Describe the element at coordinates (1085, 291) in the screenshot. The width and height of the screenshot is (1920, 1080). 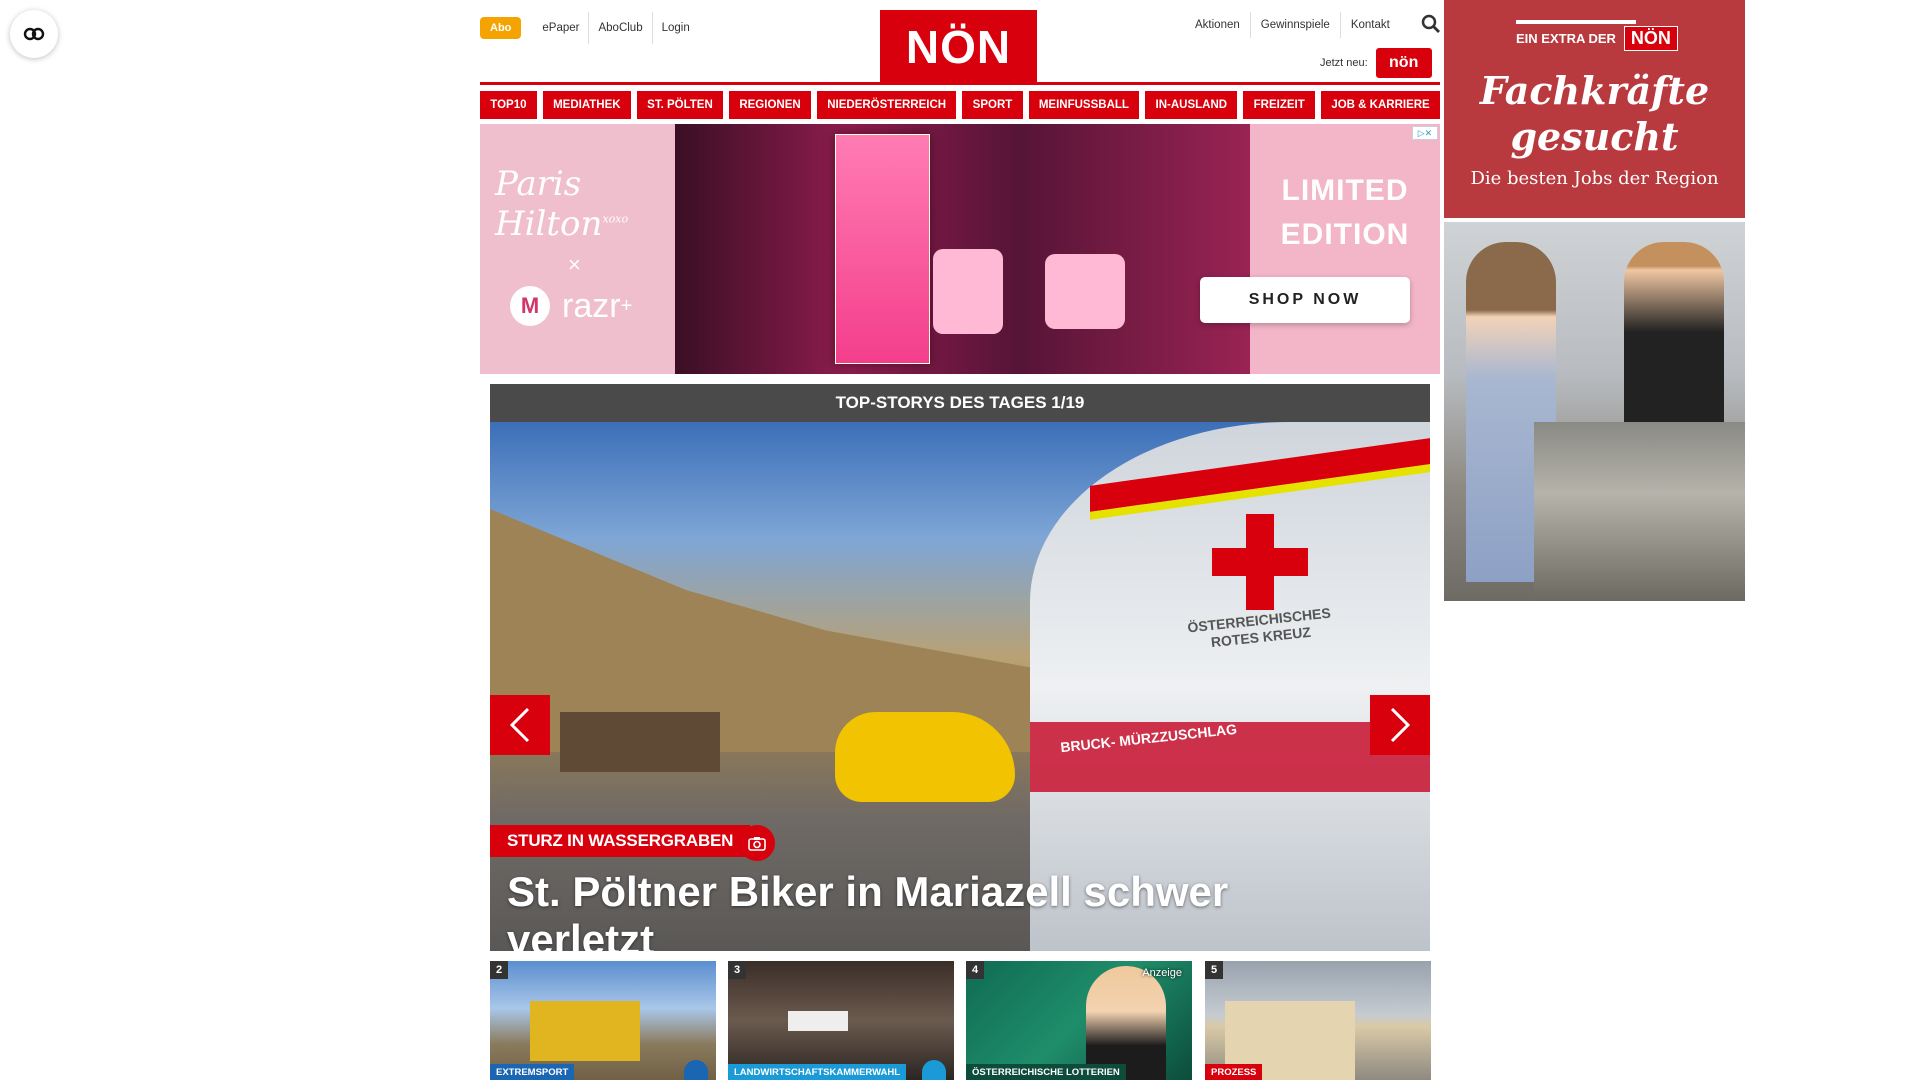
I see `phone-case-image` at that location.